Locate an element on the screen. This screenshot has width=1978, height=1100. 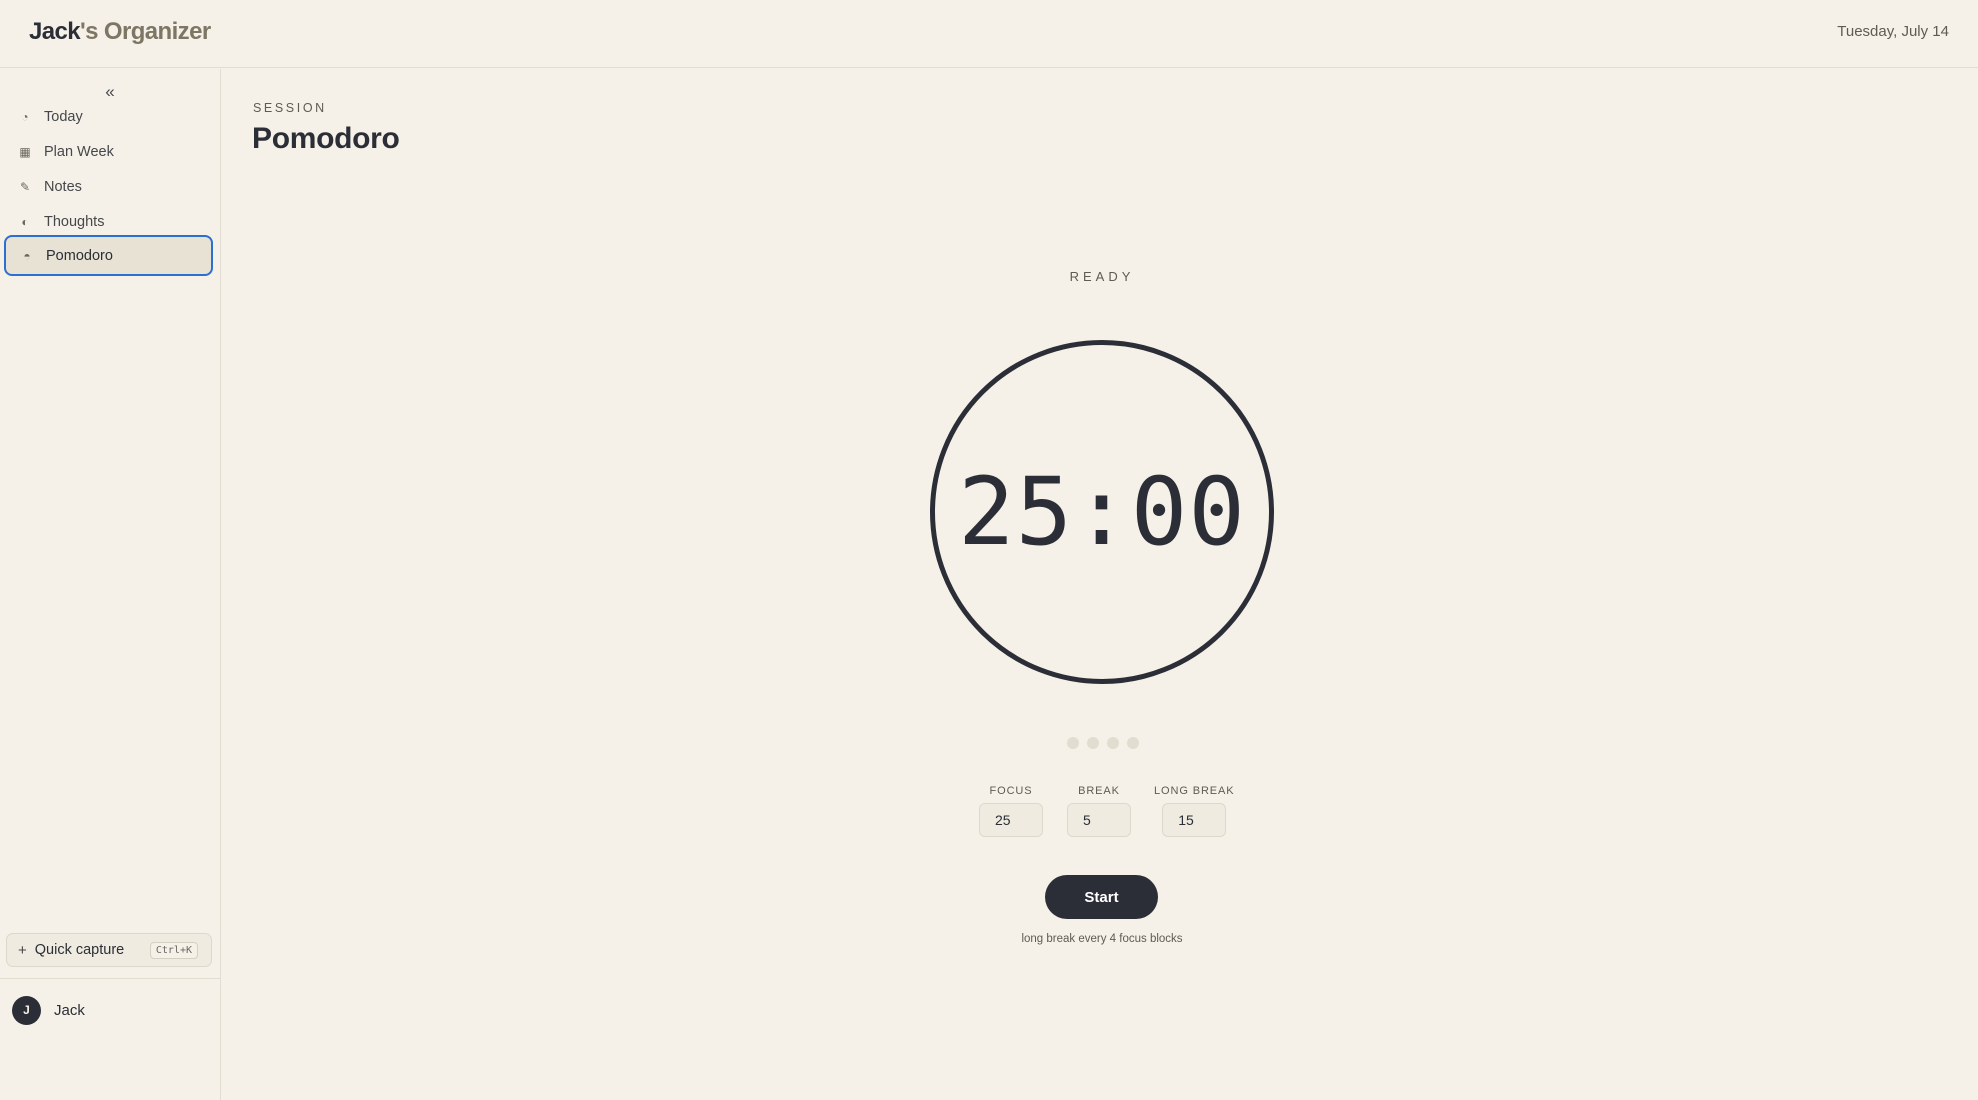
user-profile: J Jack is located at coordinates (48, 1010).